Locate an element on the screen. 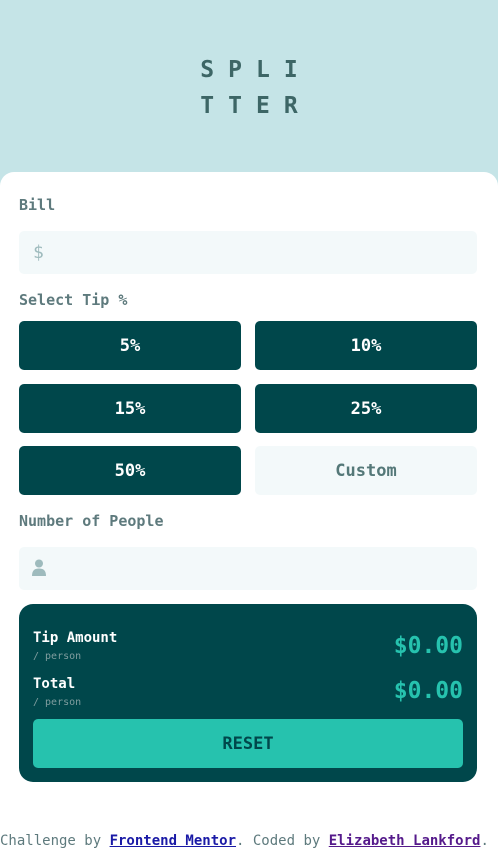  people-label: Number of People is located at coordinates (91, 521).